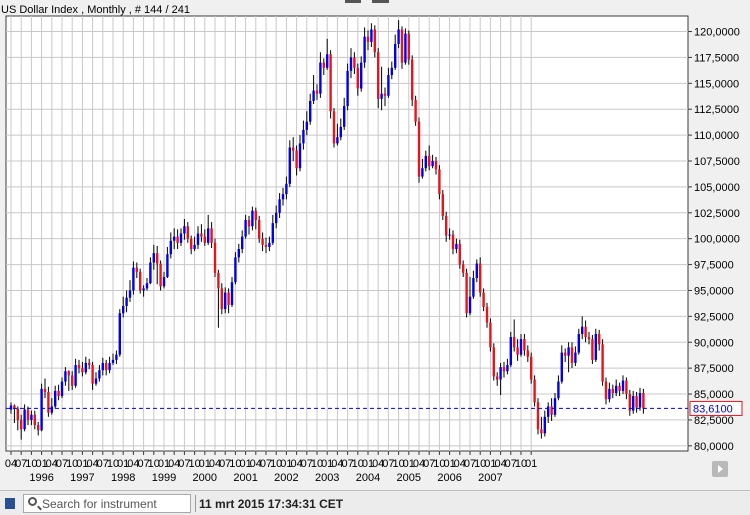  What do you see at coordinates (82, 478) in the screenshot?
I see `x-year-label: 1997` at bounding box center [82, 478].